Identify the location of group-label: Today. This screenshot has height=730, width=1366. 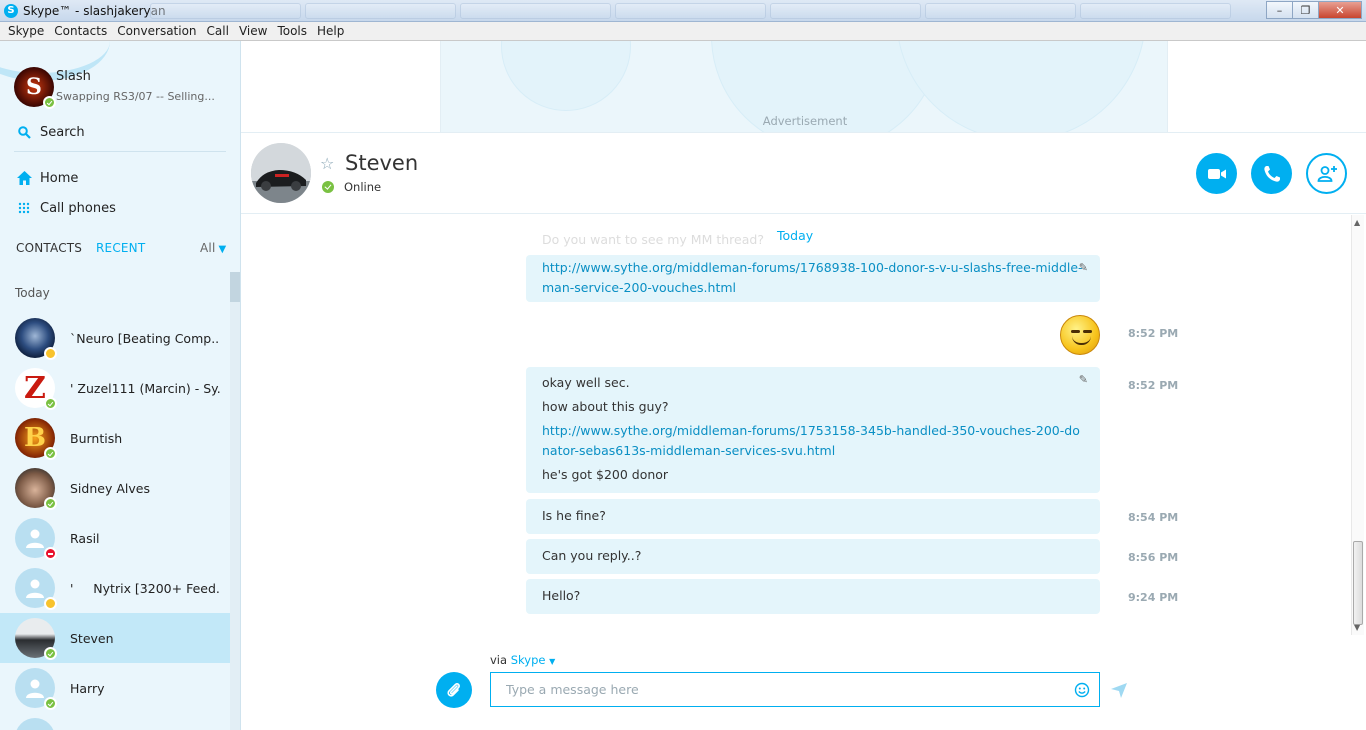
(32, 293).